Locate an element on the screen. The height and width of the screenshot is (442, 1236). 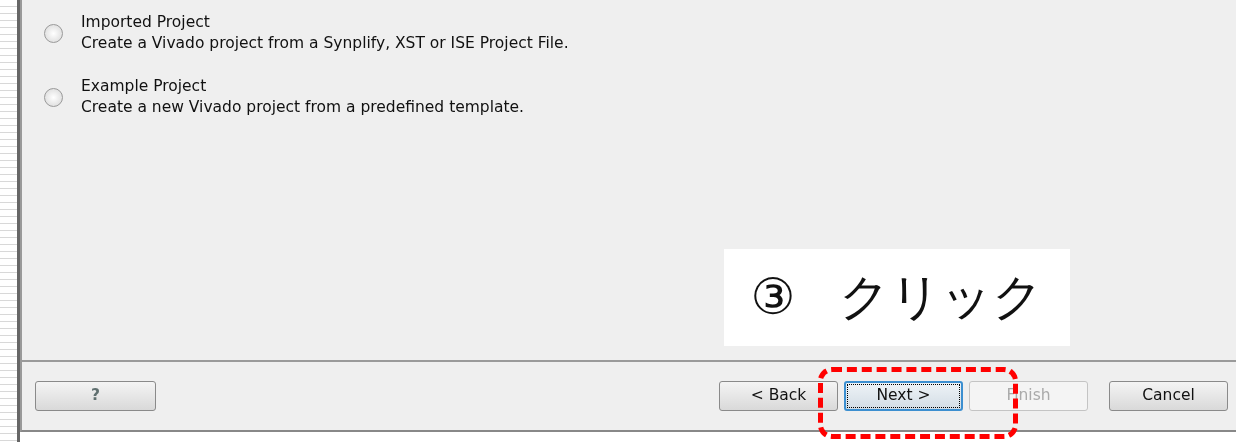
wizard-button: Next > is located at coordinates (903, 396).